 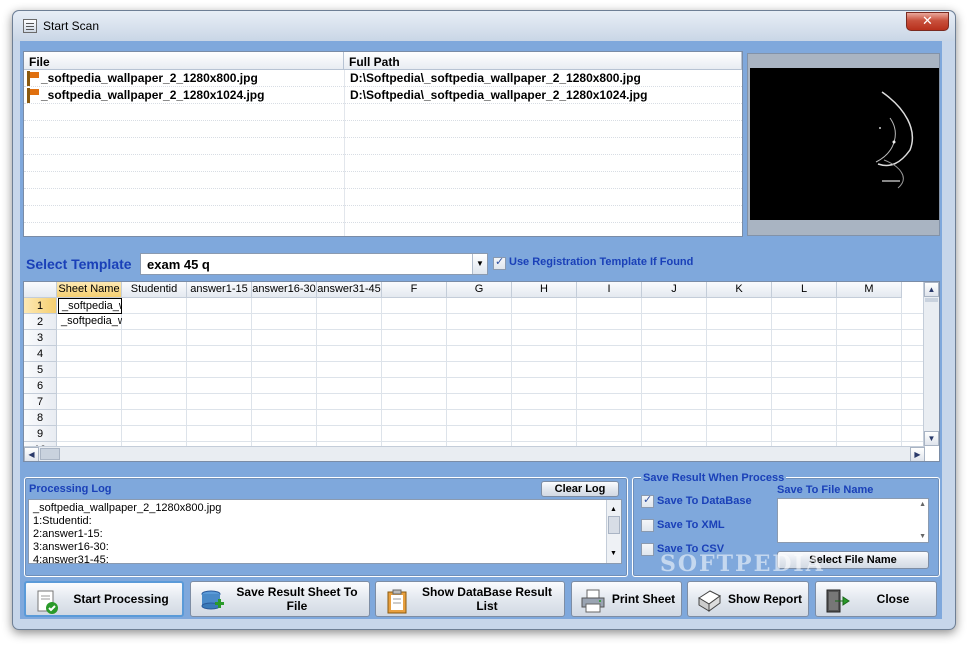 I want to click on log-line: 4:answer31-45:, so click(x=71, y=559).